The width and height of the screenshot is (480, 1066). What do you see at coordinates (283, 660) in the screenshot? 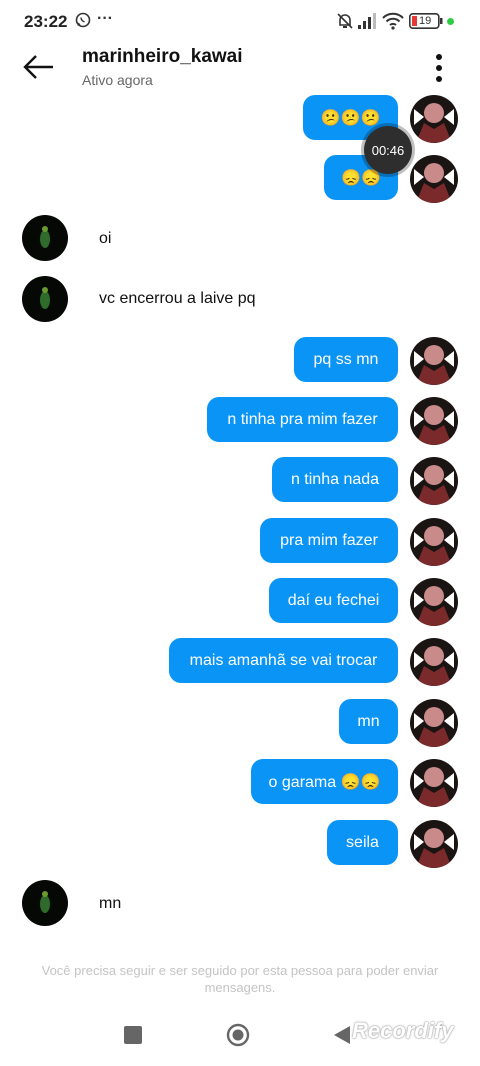
I see `sent-message-bubble: mais amanhã se vai trocar` at bounding box center [283, 660].